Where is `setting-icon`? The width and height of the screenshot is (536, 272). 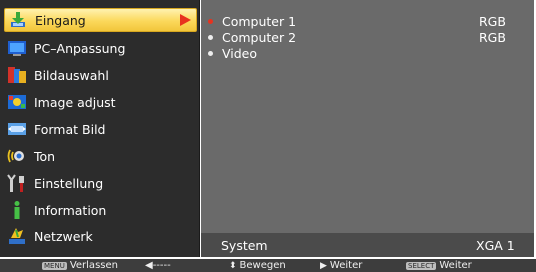
setting-icon is located at coordinates (17, 183).